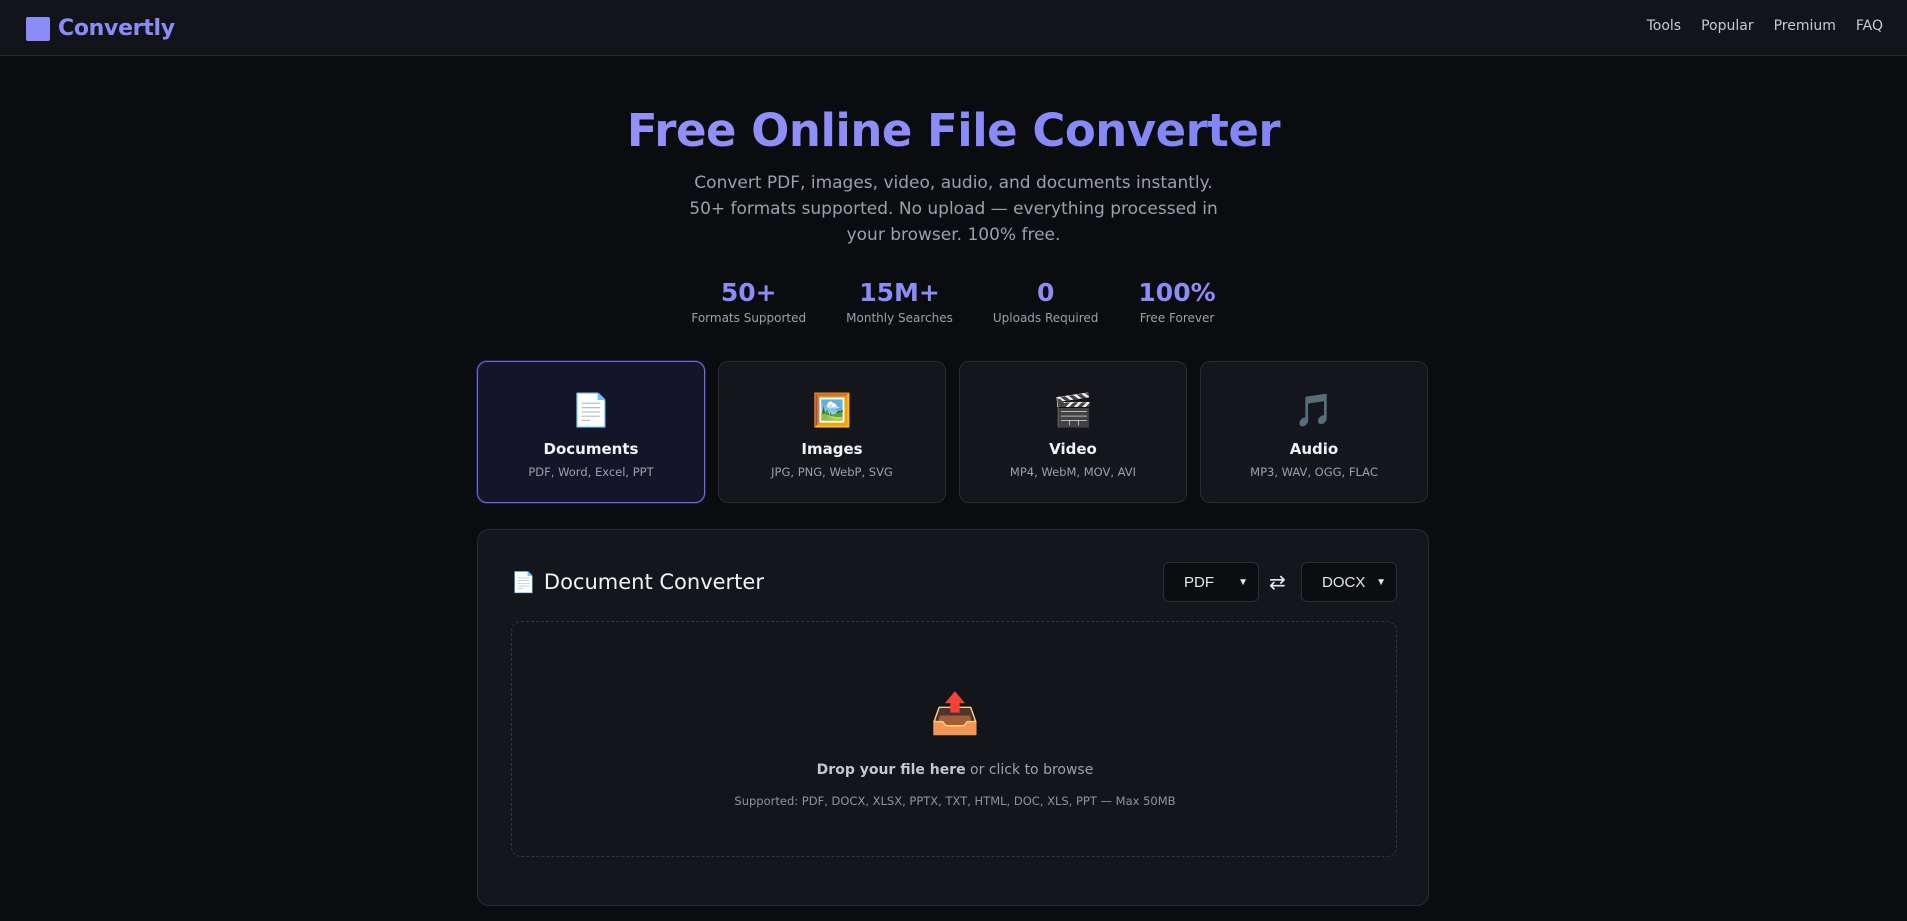  I want to click on music-note-icon: 🎵, so click(1314, 410).